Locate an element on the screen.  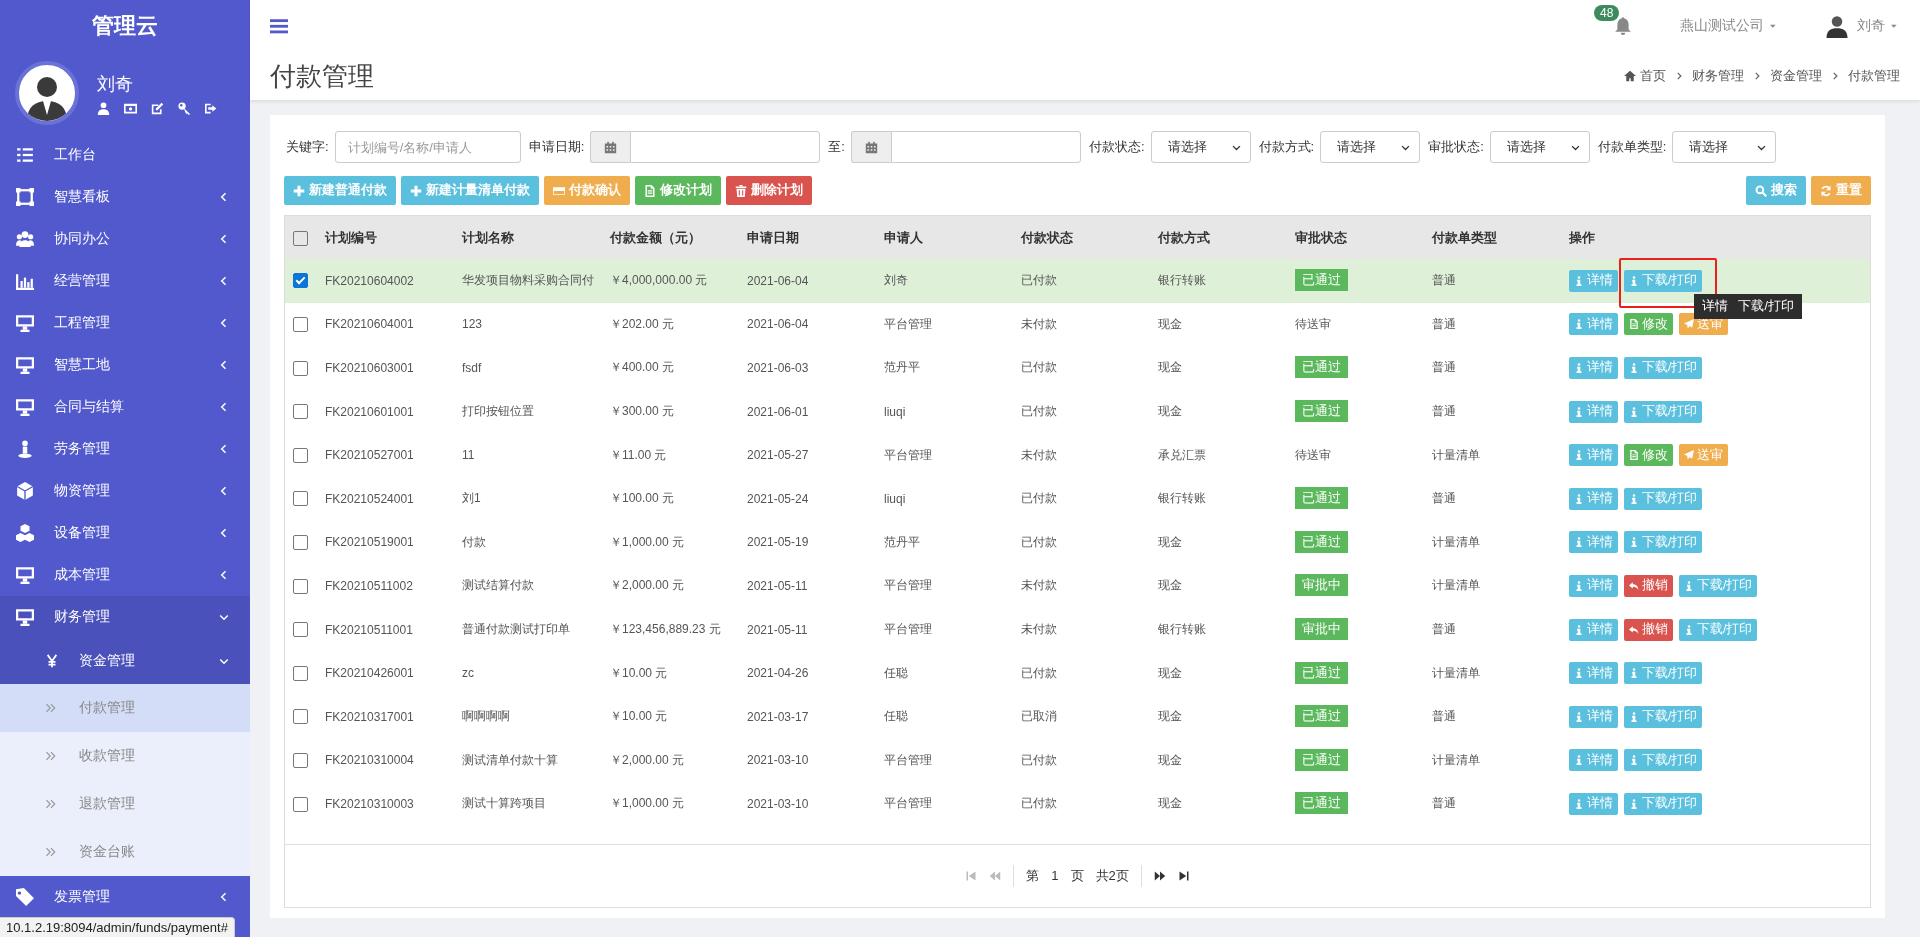
sidebar-item: 劳务管理 is located at coordinates (125, 449).